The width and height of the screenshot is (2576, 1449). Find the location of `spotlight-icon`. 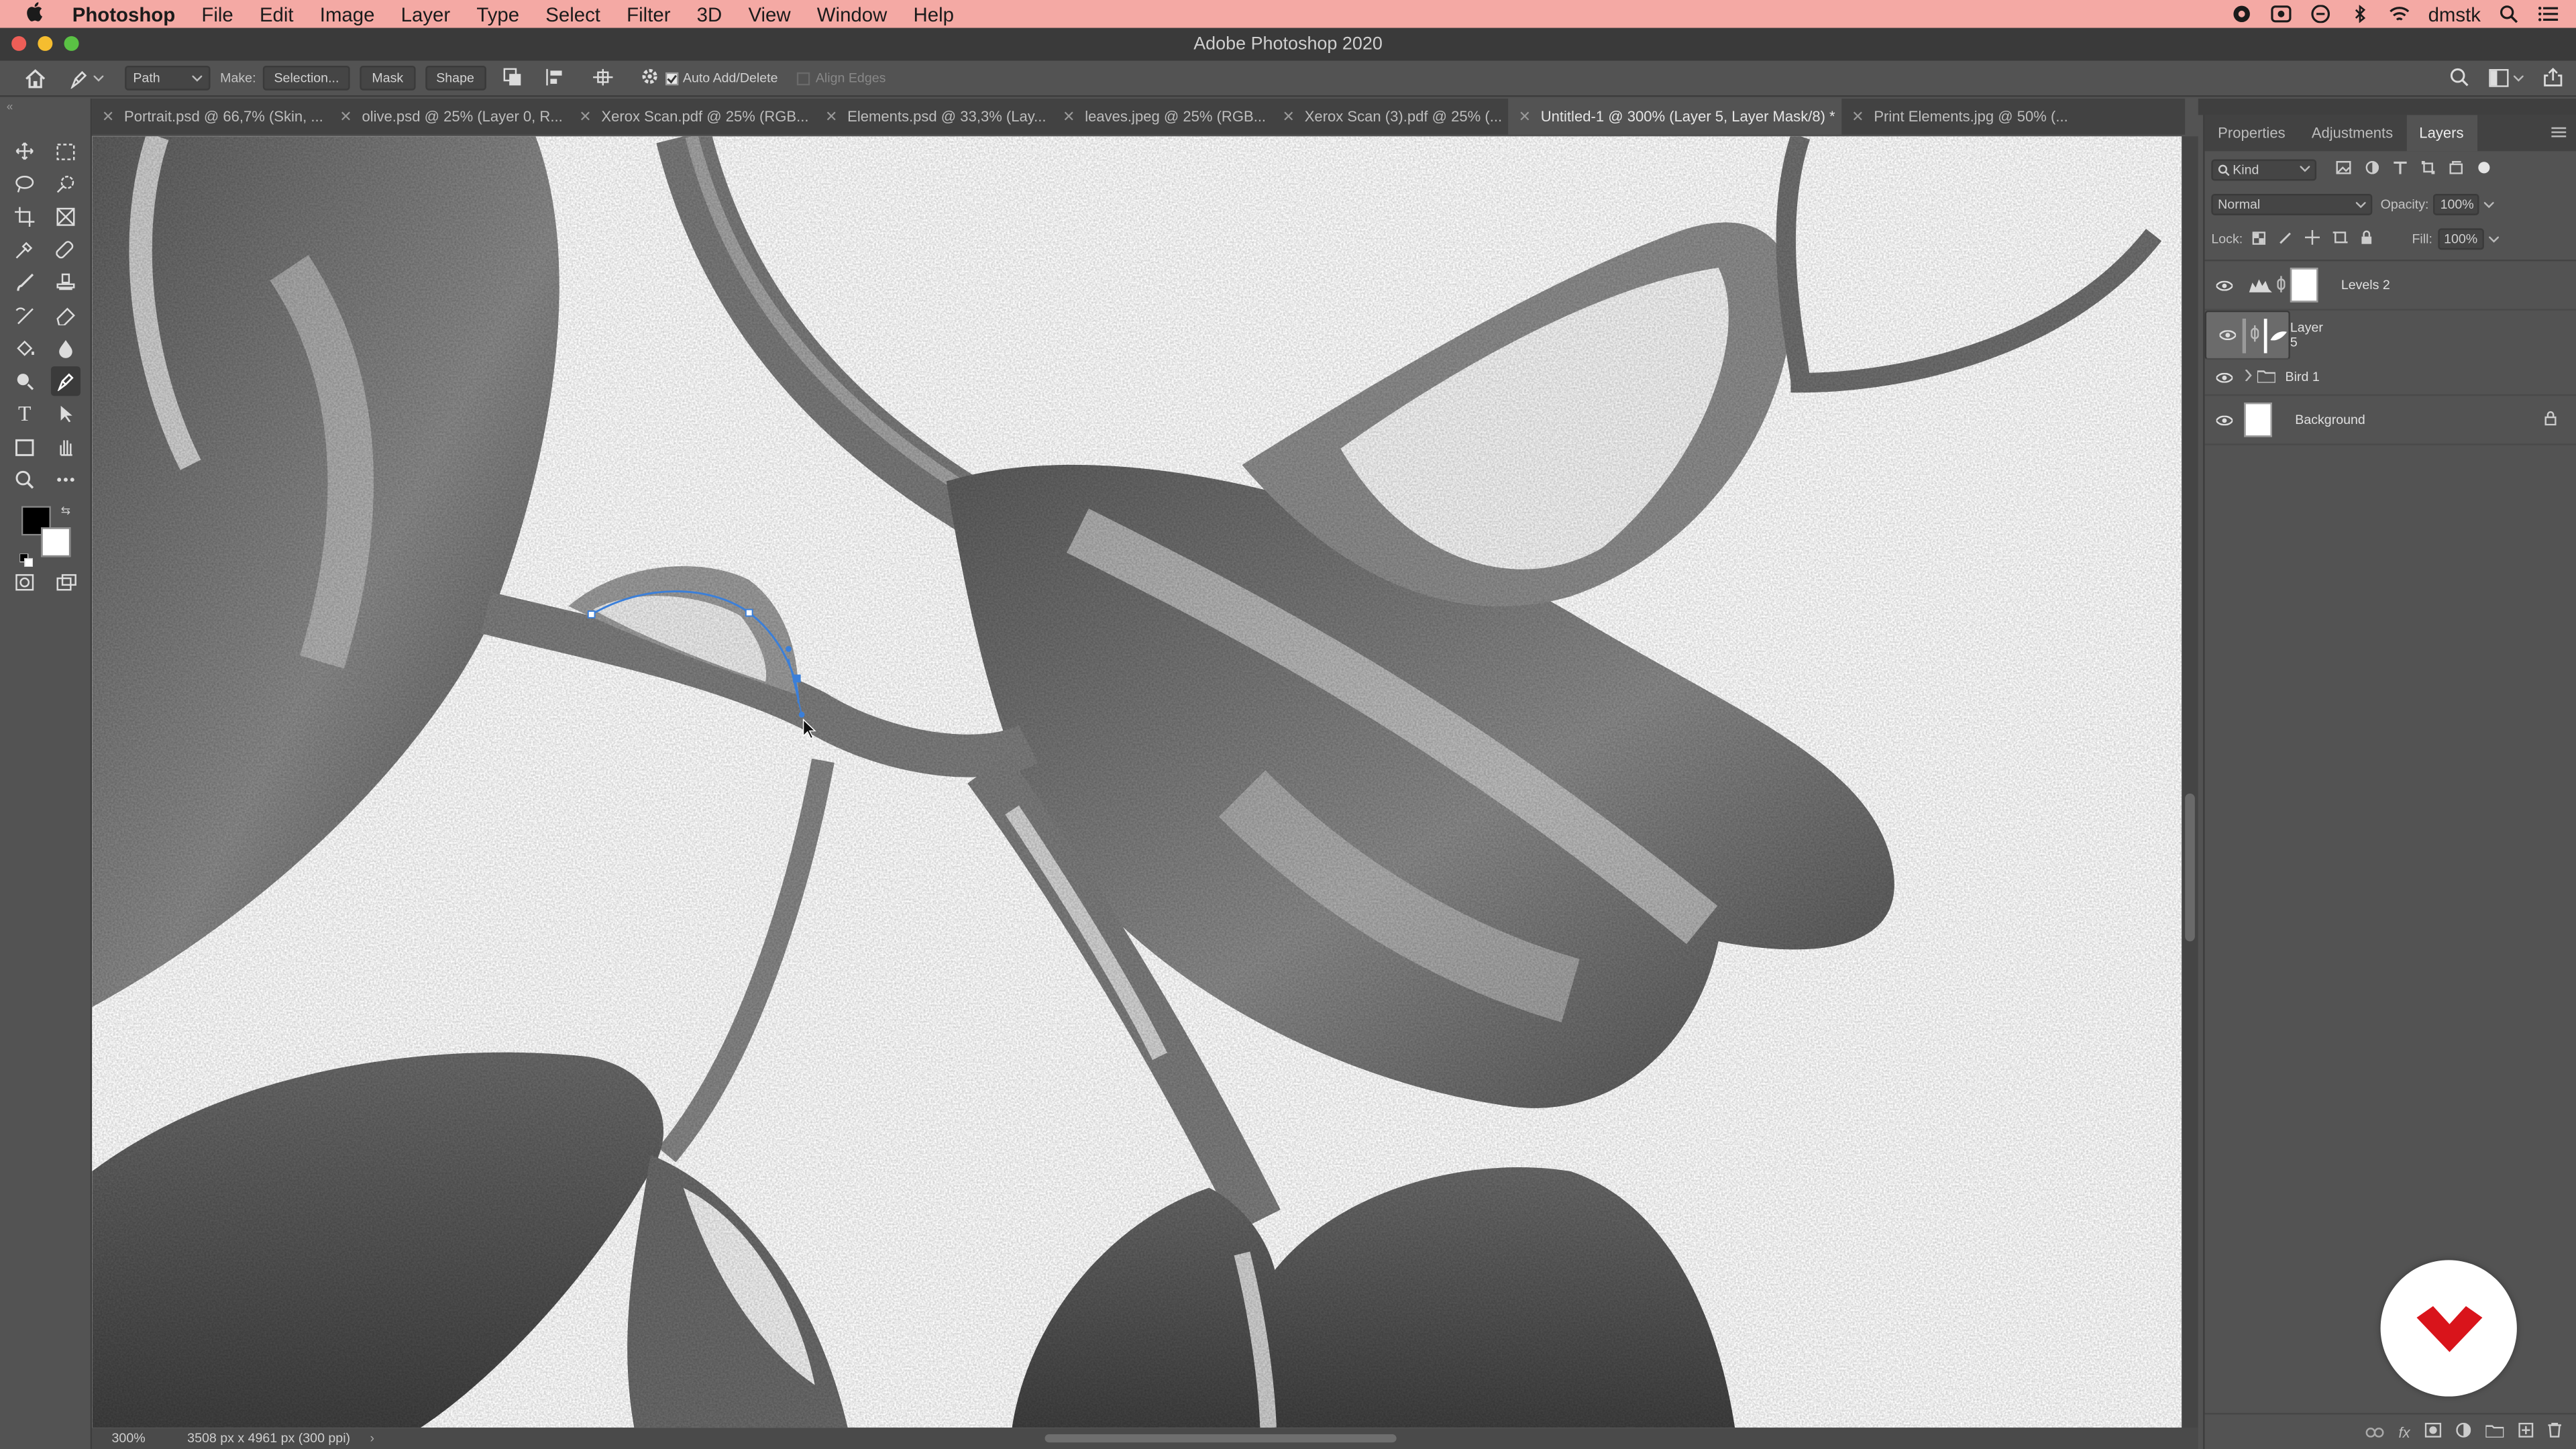

spotlight-icon is located at coordinates (2509, 14).